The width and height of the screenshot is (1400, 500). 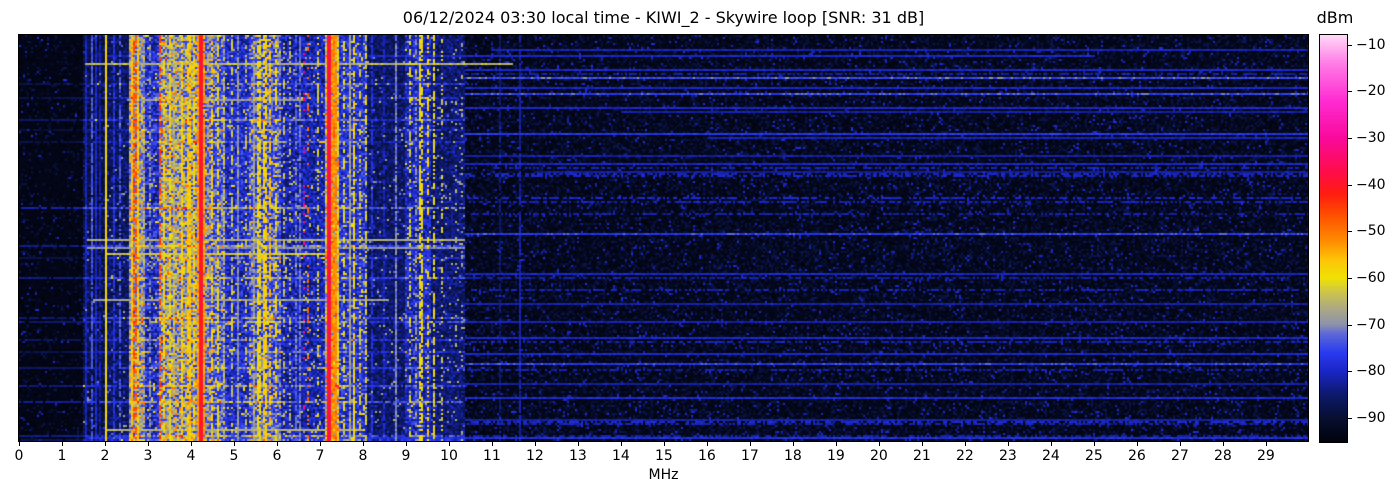 What do you see at coordinates (1371, 138) in the screenshot?
I see `colorbar-tick-label: −30` at bounding box center [1371, 138].